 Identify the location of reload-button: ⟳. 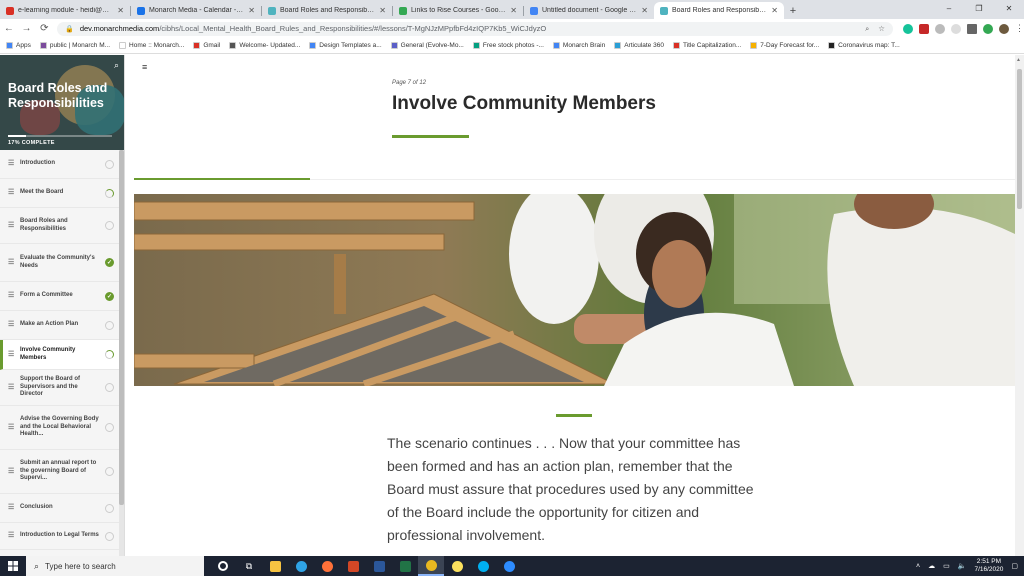
(44, 29).